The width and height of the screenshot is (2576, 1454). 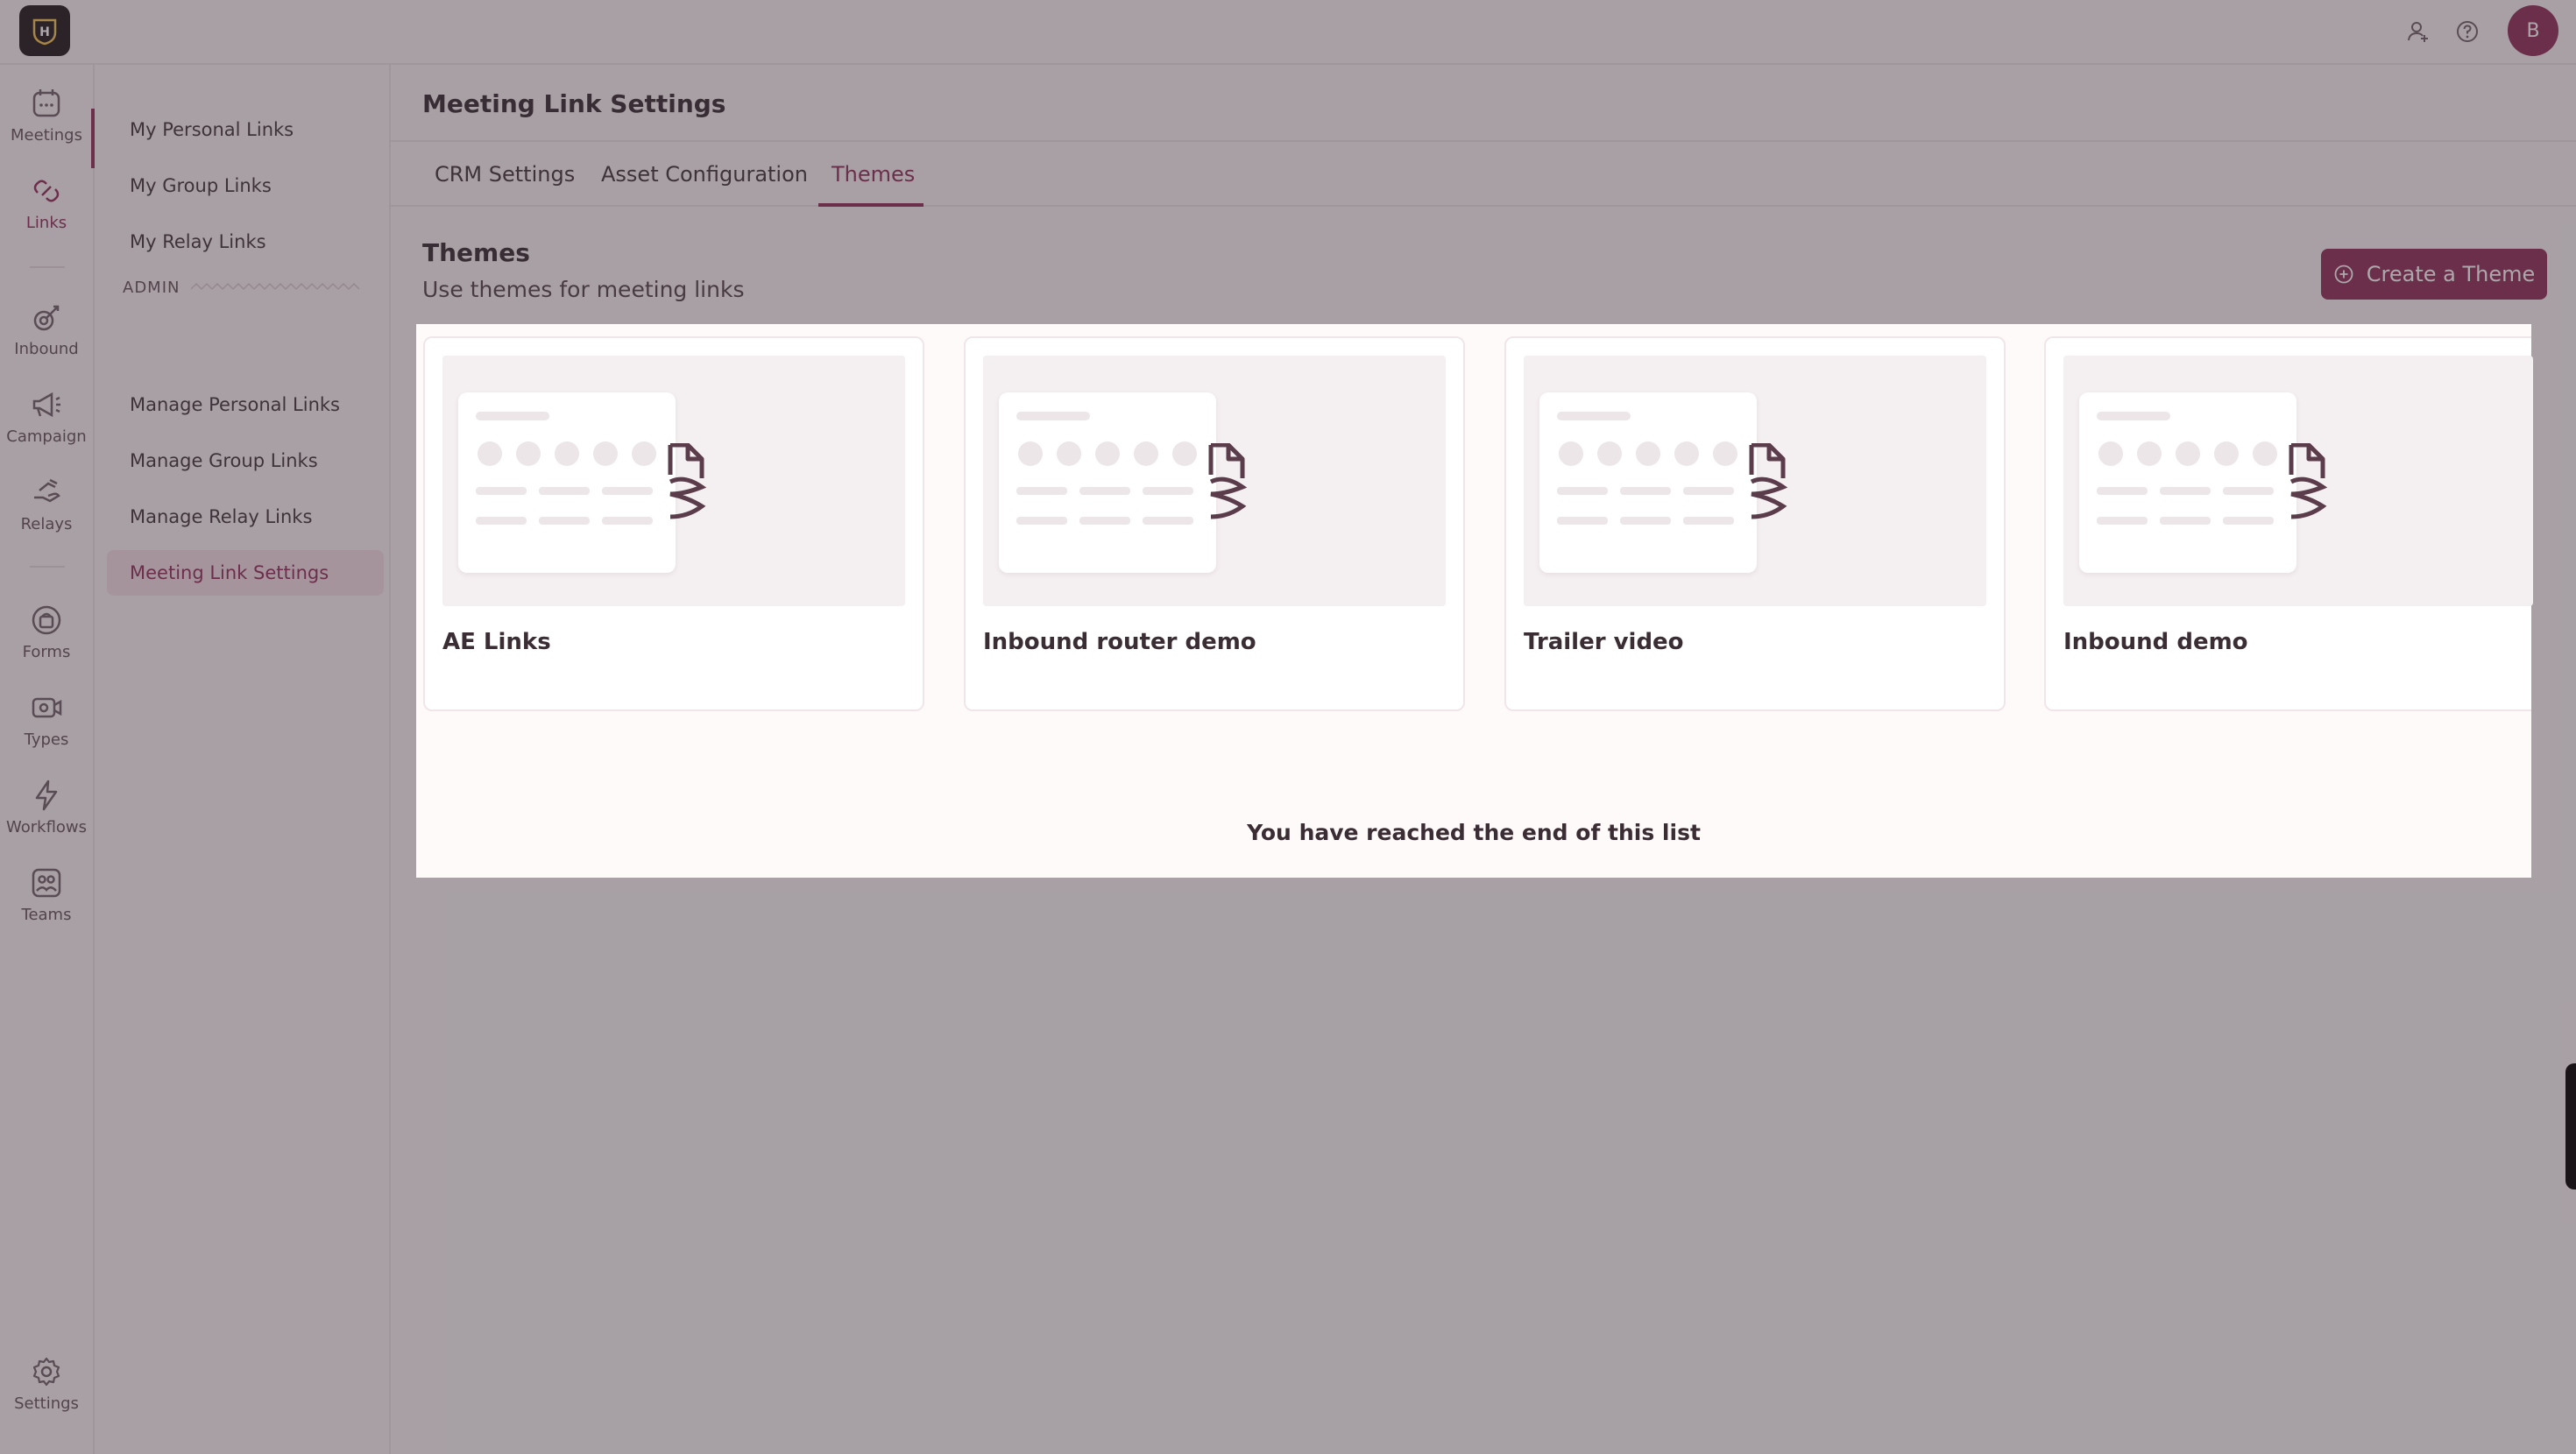 I want to click on subnav-item-label: My Personal Links, so click(x=212, y=129).